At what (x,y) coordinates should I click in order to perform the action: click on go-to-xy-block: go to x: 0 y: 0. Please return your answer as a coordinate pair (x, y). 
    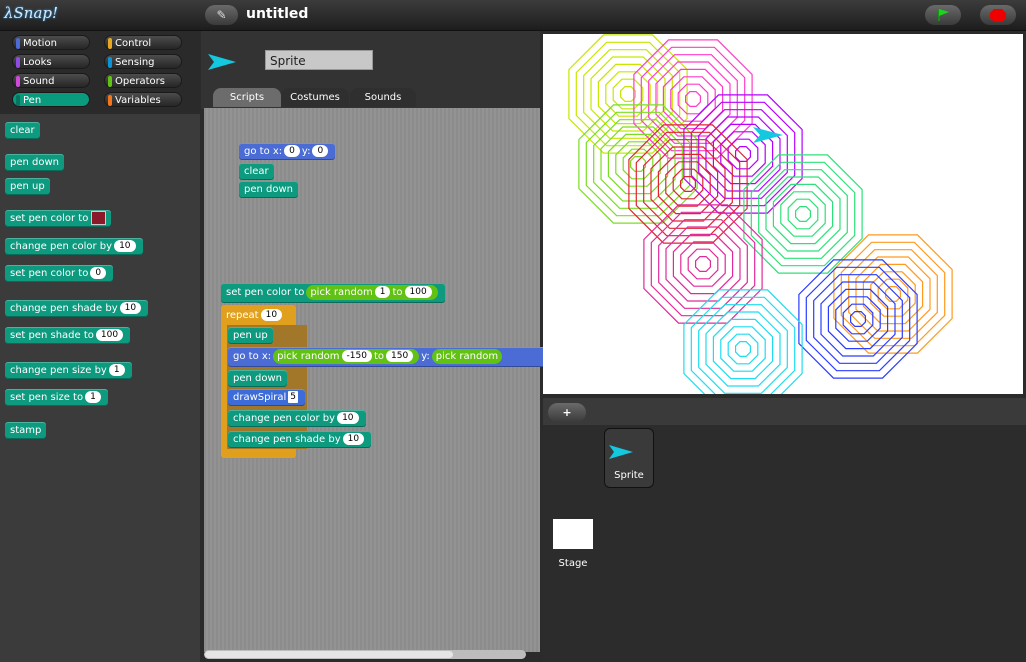
    Looking at the image, I should click on (287, 151).